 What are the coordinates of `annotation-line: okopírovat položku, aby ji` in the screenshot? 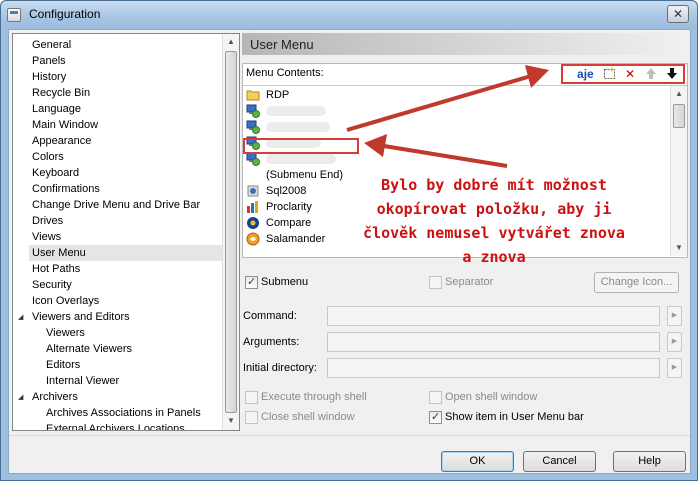 It's located at (494, 209).